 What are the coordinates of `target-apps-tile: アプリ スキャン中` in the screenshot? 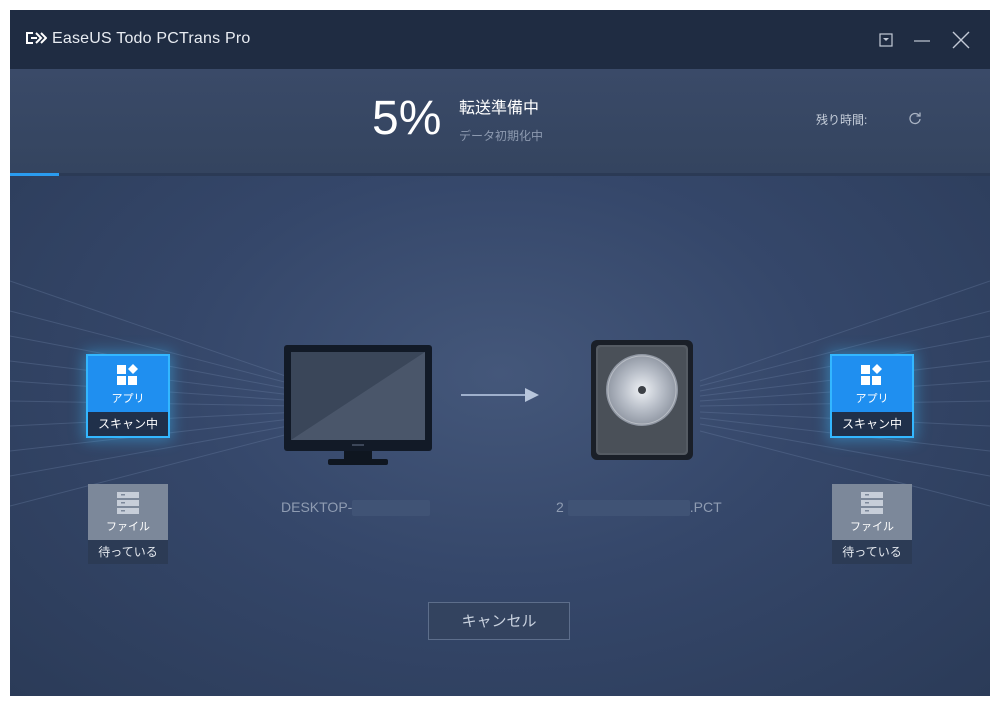 It's located at (872, 396).